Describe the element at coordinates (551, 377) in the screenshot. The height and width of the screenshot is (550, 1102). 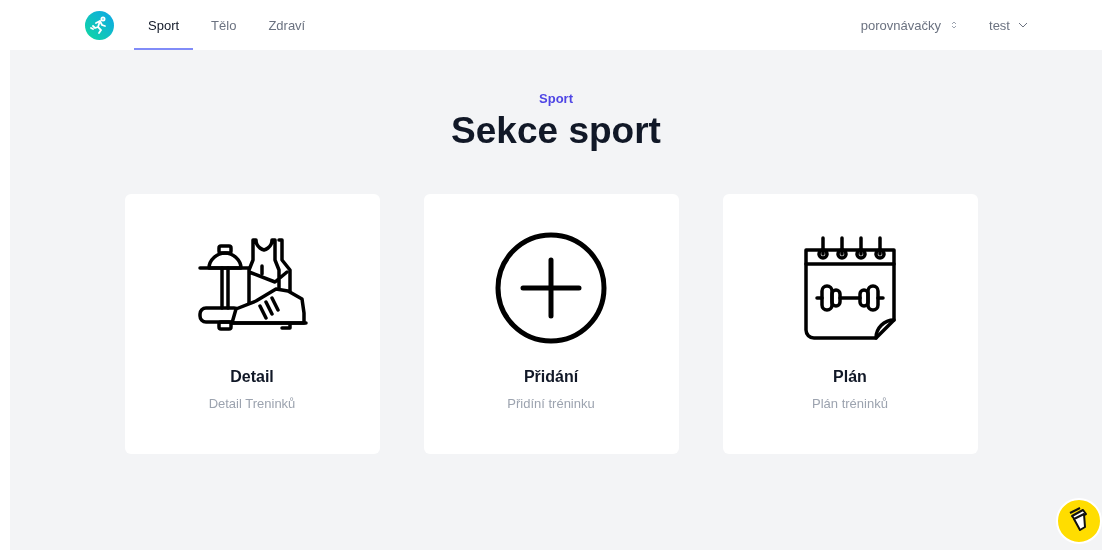
I see `card-title: Přidání` at that location.